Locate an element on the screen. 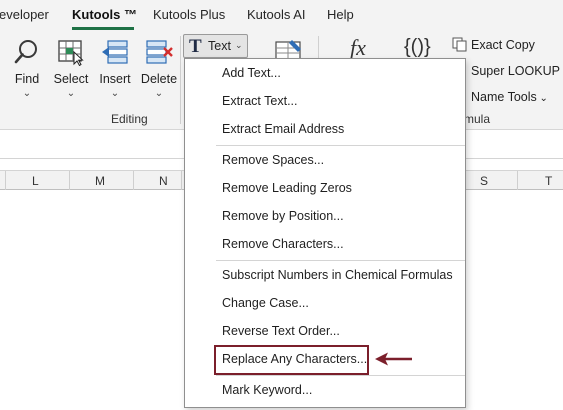  name-tools-button: Name Tools ⌄ is located at coordinates (500, 99).